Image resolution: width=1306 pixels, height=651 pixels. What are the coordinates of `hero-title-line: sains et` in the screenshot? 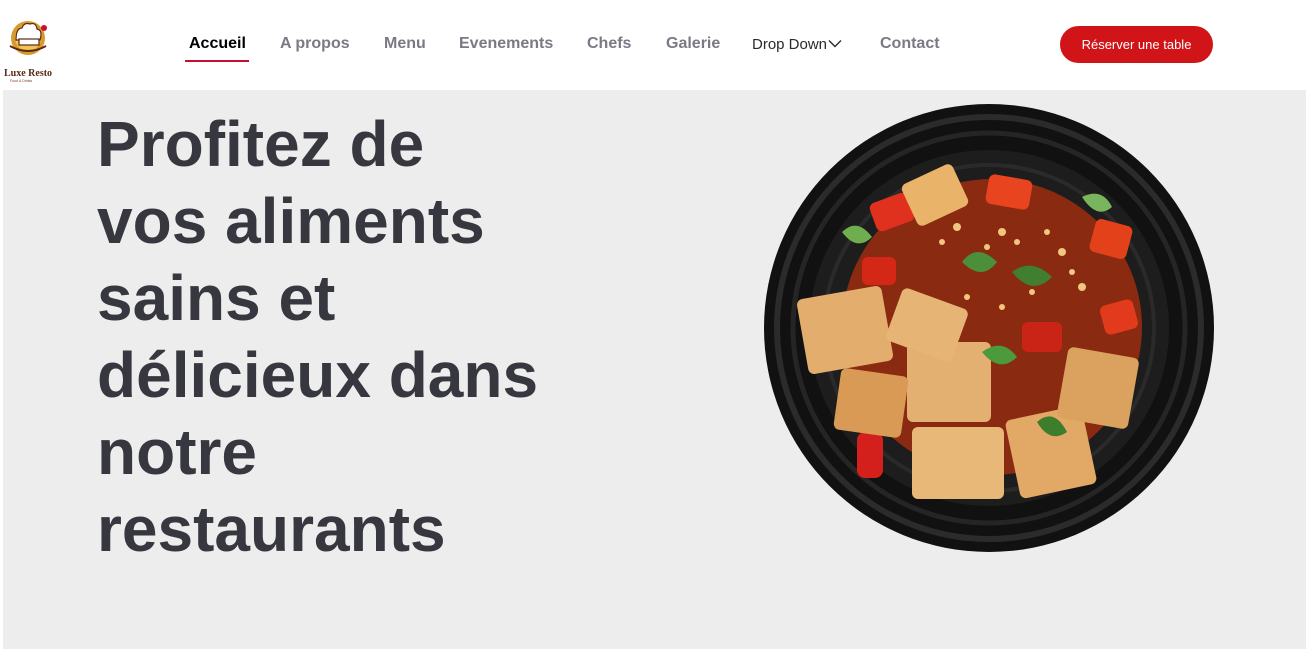 It's located at (216, 298).